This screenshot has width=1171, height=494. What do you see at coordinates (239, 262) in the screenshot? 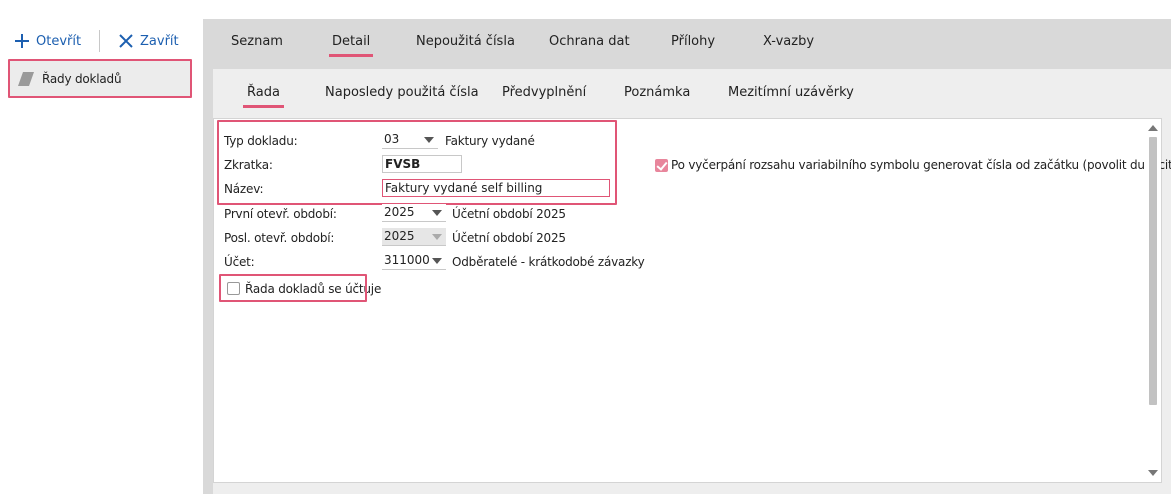
I see `account-label: Účet:` at bounding box center [239, 262].